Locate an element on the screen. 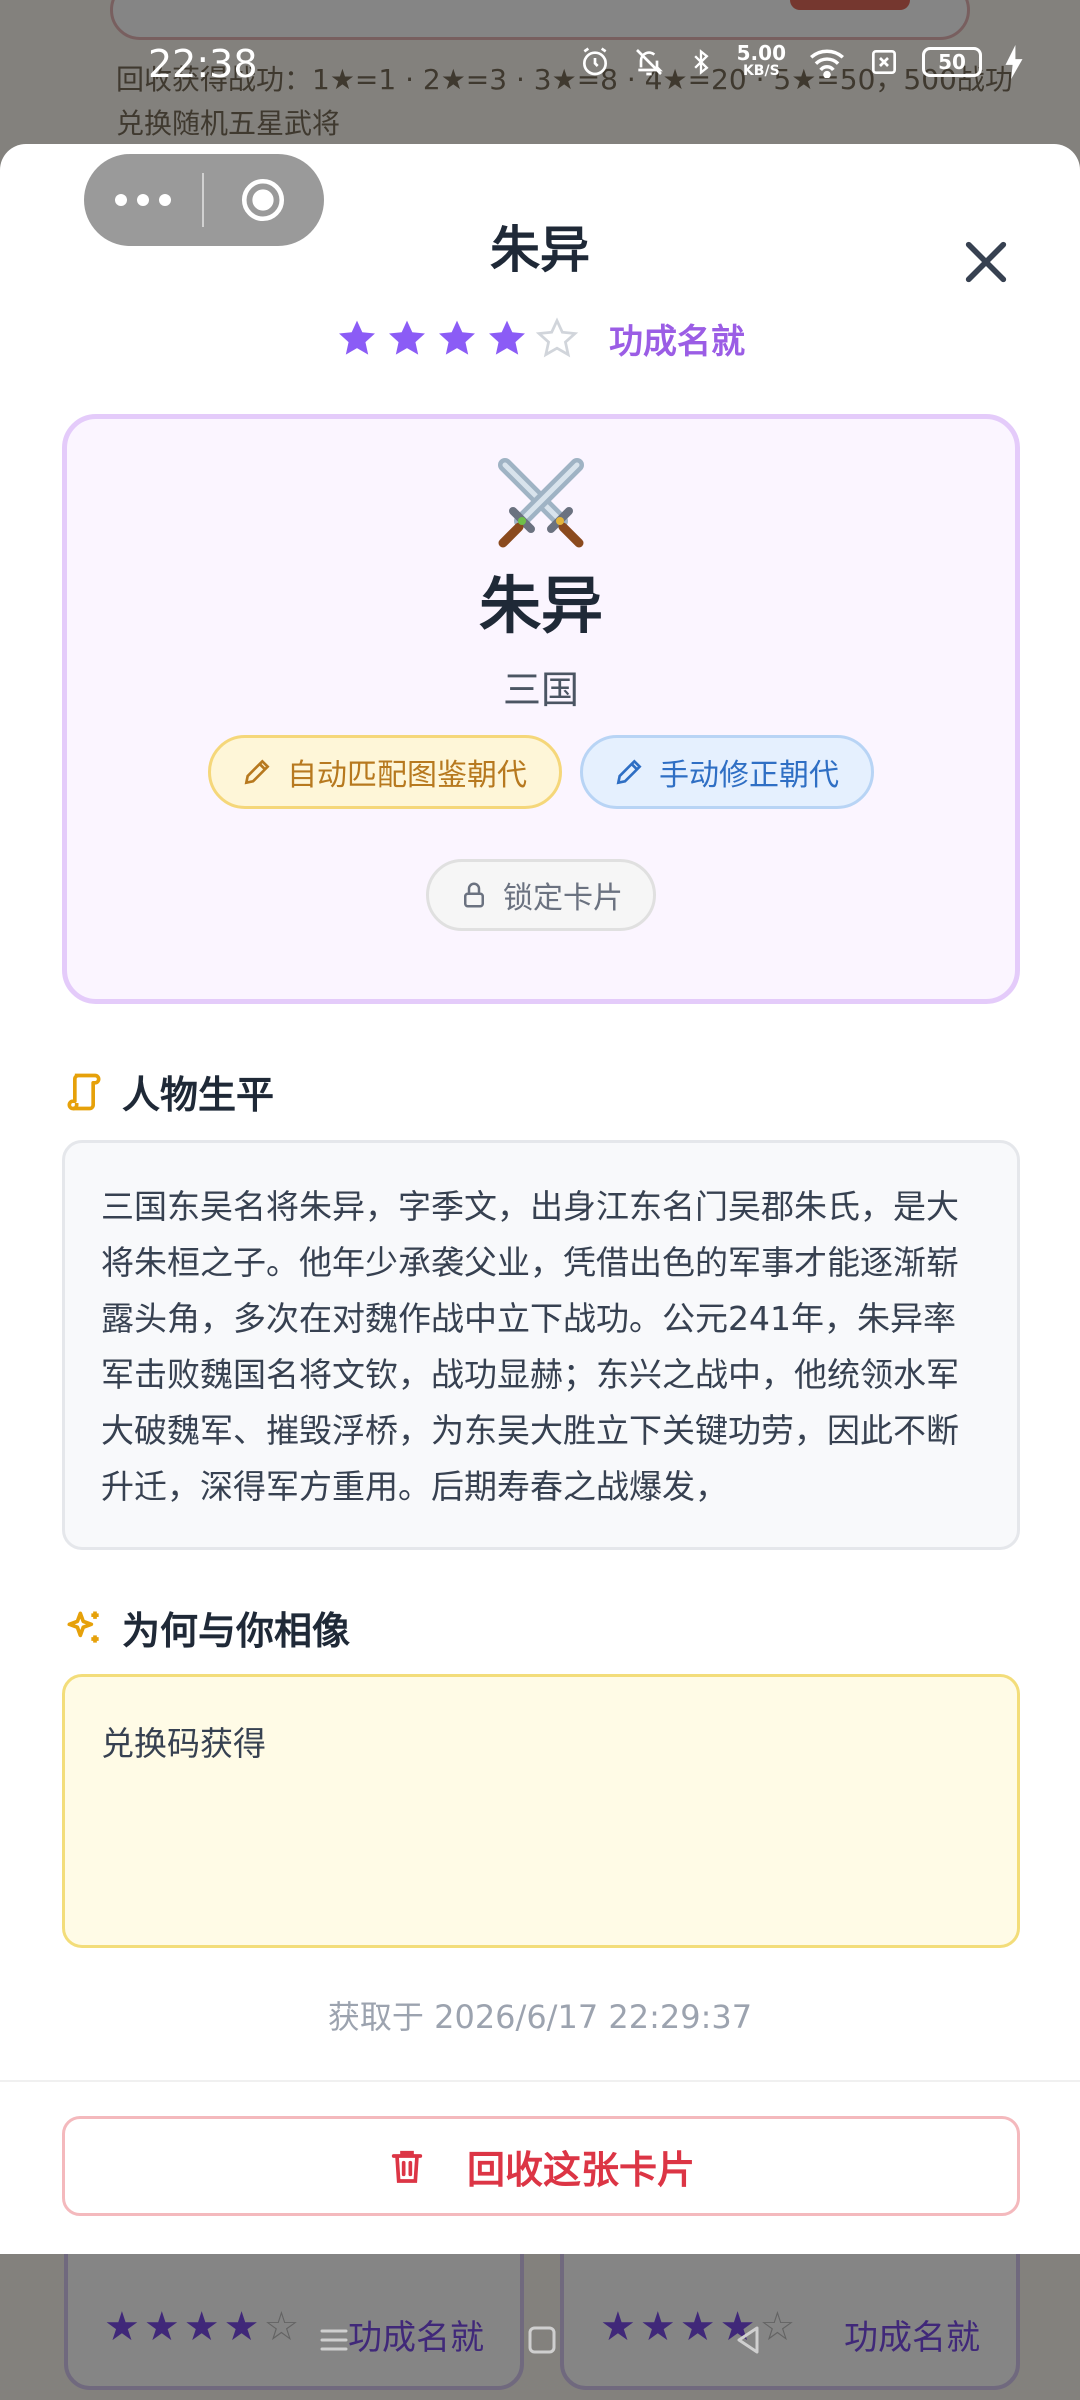 Image resolution: width=1080 pixels, height=2400 pixels. status-bar: 22:38 5.00 KB/S 50 is located at coordinates (540, 65).